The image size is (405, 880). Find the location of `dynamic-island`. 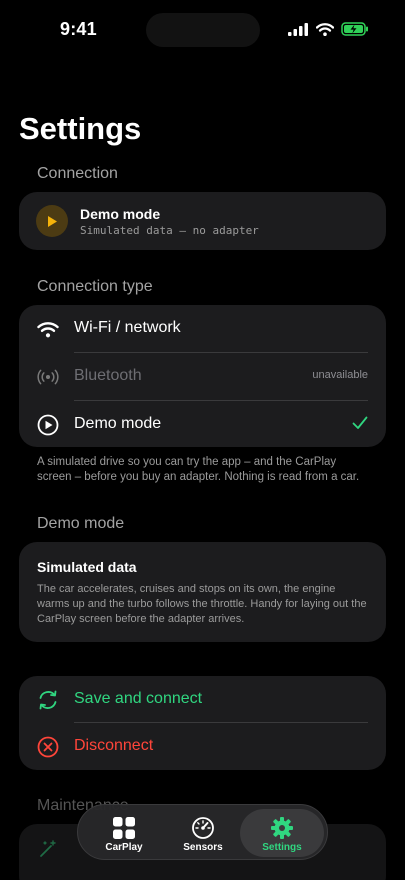

dynamic-island is located at coordinates (203, 30).